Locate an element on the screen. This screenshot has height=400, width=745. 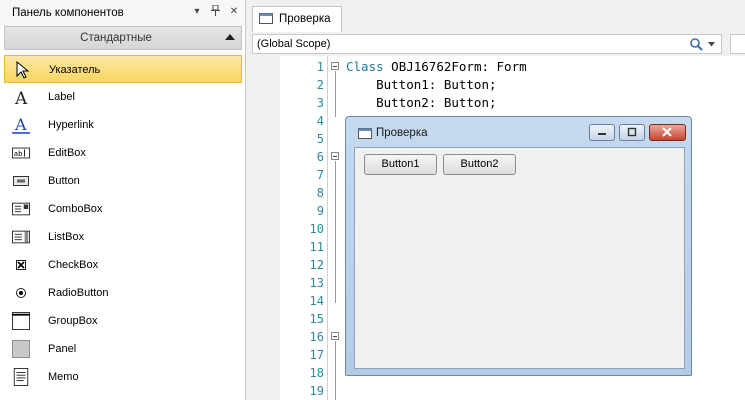
line-number: 7 is located at coordinates (320, 175).